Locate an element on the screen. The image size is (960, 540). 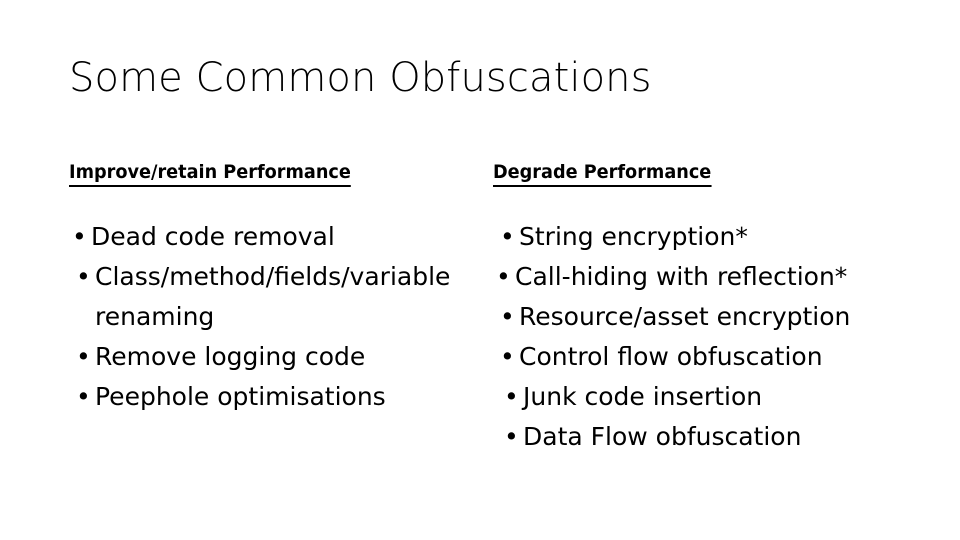
list-item-label: Resource/asset encryption is located at coordinates (685, 316).